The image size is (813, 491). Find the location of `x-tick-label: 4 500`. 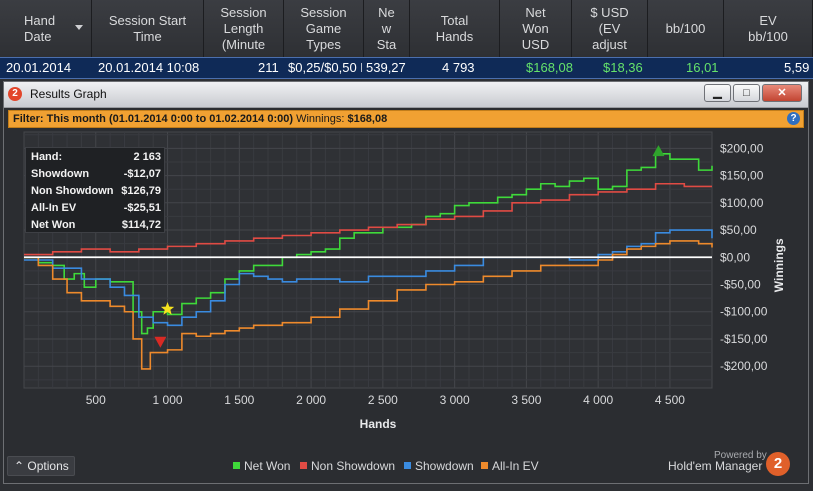

x-tick-label: 4 500 is located at coordinates (670, 400).